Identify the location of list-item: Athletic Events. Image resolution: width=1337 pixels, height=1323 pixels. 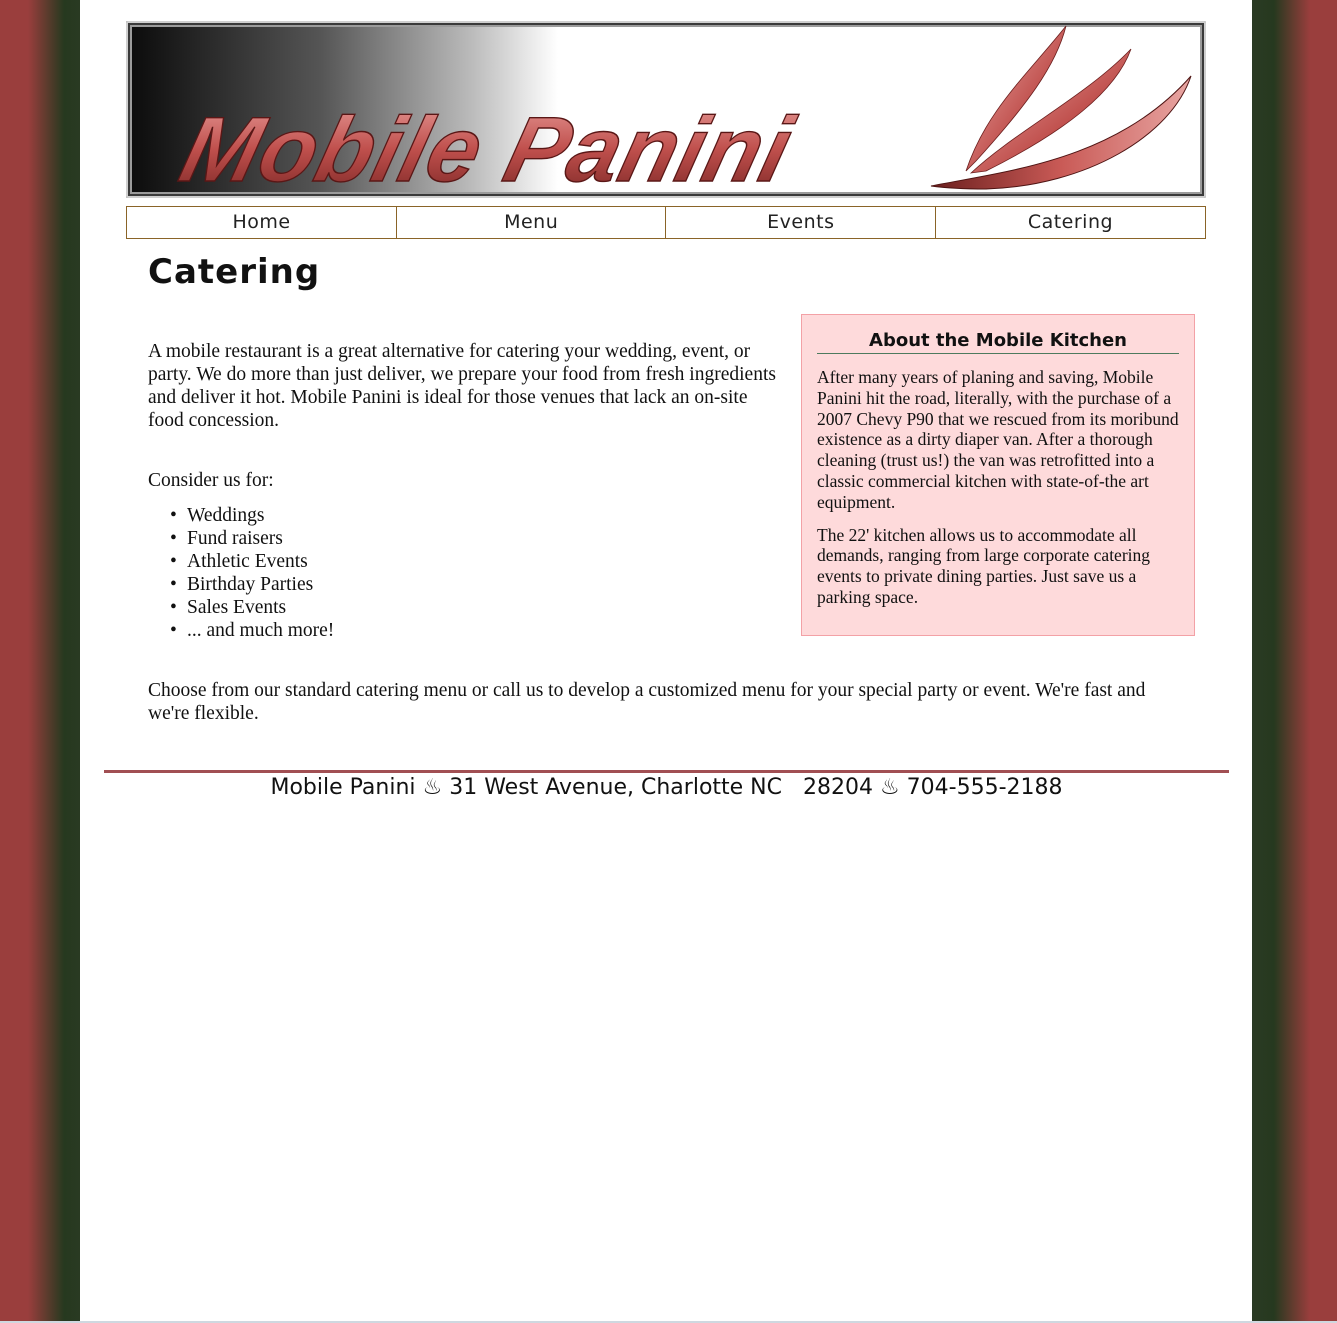
(252, 561).